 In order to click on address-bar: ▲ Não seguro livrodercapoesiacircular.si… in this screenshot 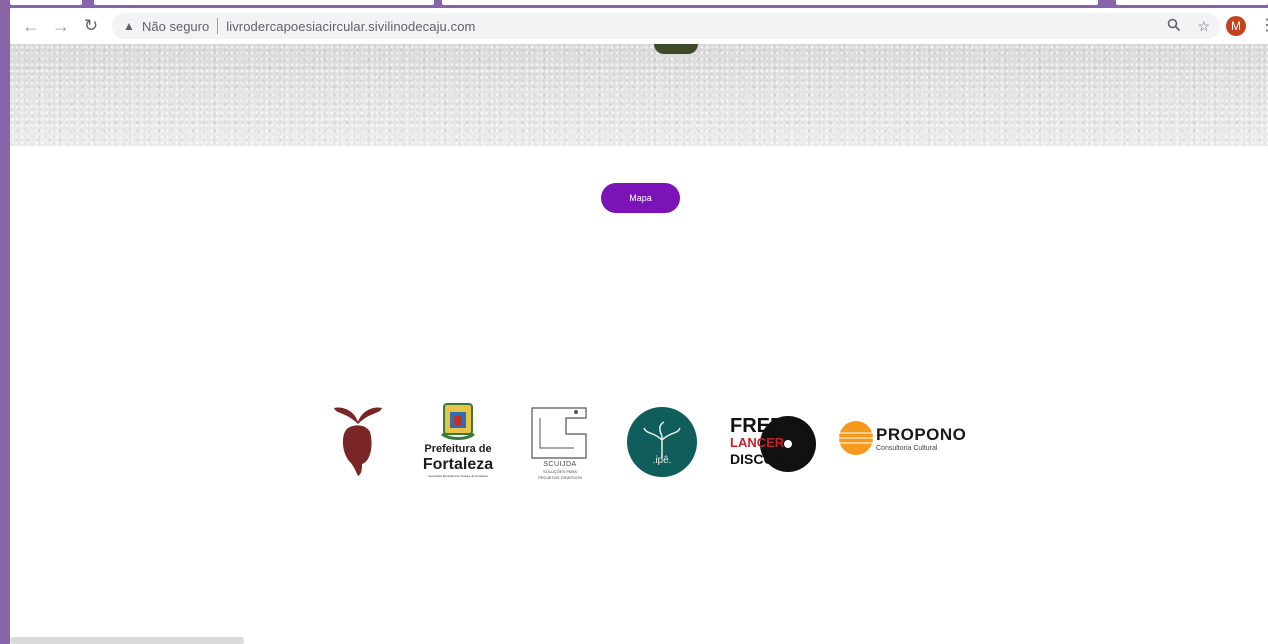, I will do `click(666, 26)`.